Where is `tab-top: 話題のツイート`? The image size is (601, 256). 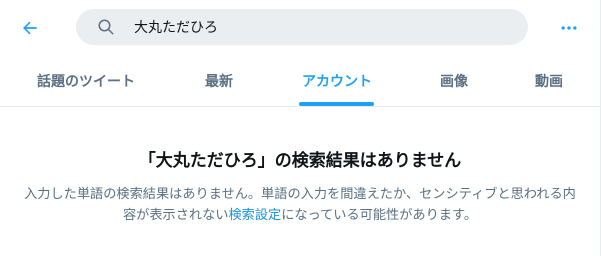 tab-top: 話題のツイート is located at coordinates (86, 81).